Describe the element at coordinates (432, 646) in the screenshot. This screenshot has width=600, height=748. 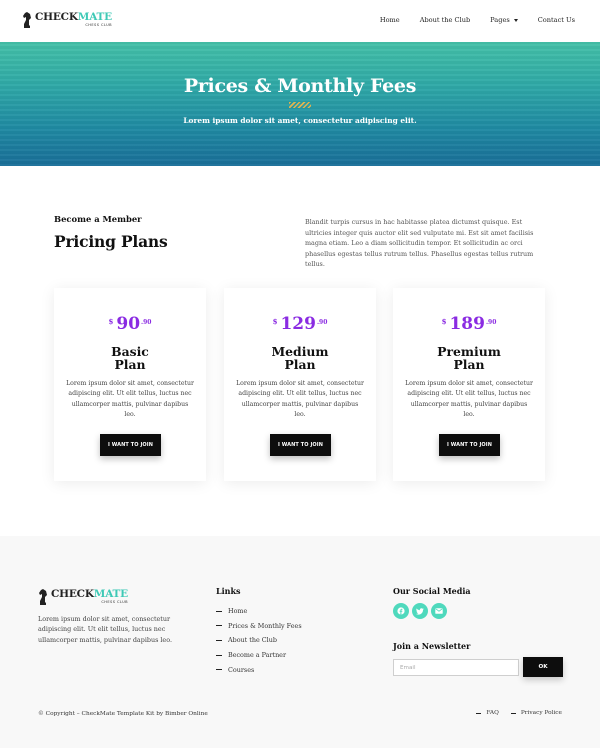
I see `newsletter-title: Join a Newsletter` at that location.